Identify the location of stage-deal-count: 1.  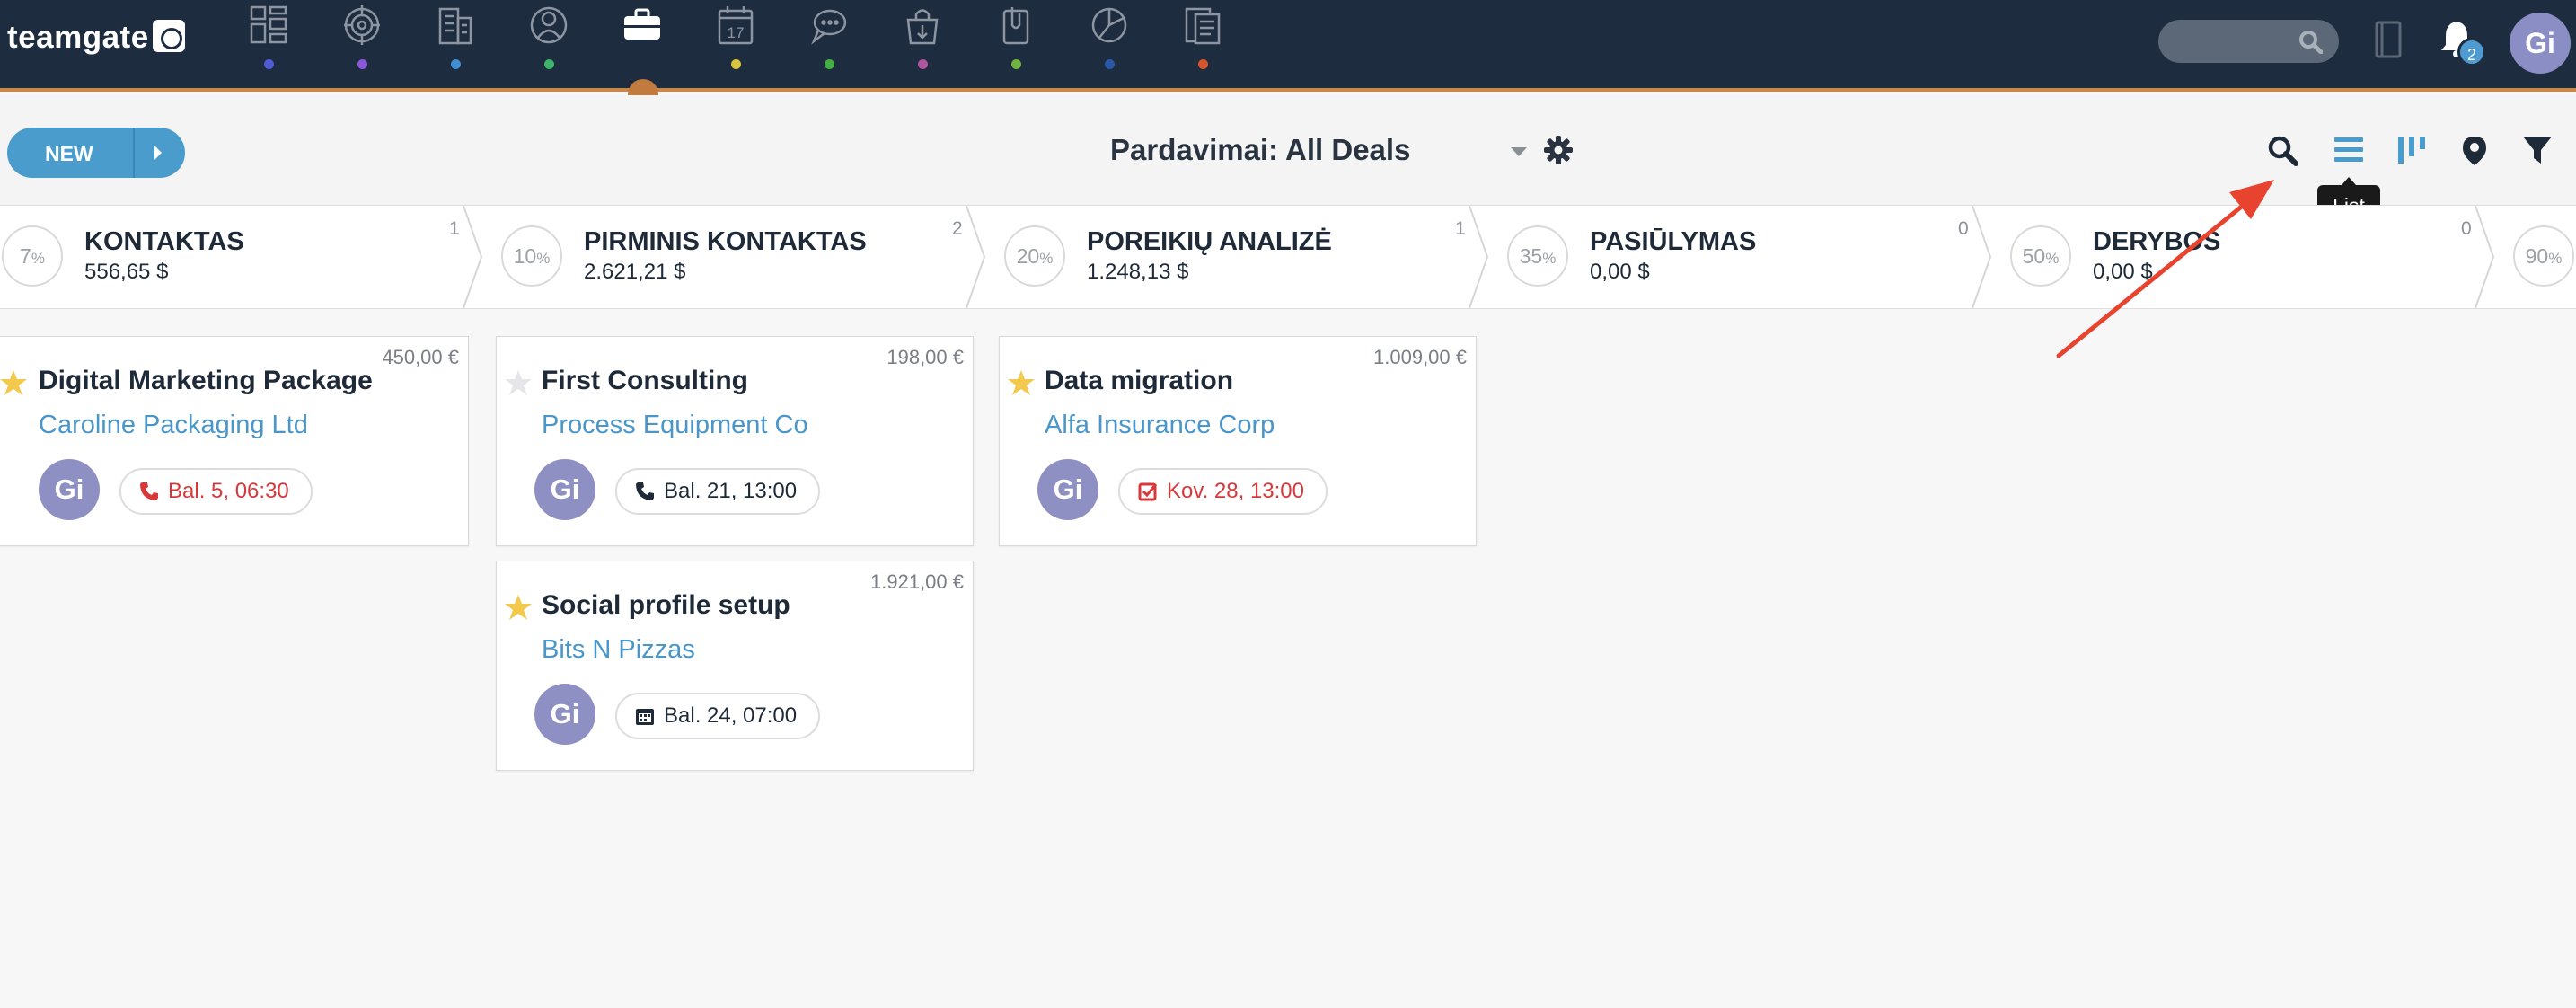
(1460, 229).